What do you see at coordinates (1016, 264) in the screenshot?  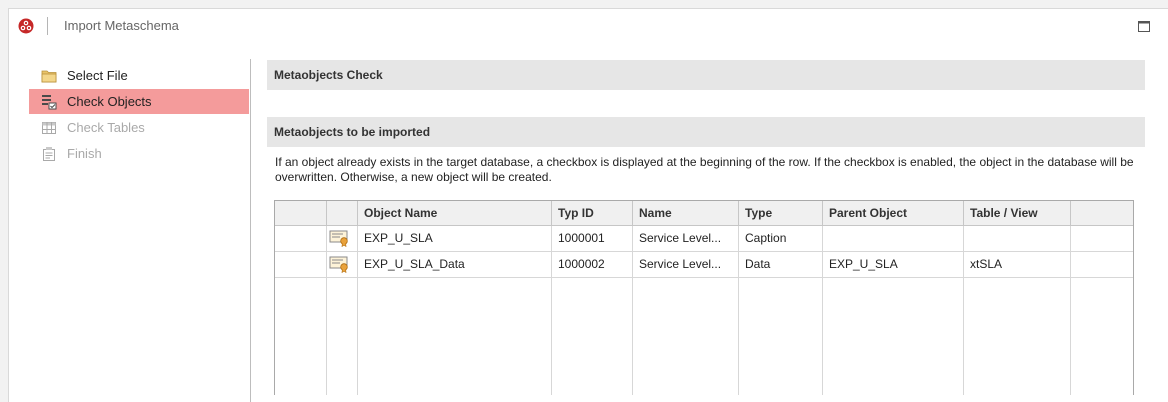 I see `cell-table-view: xtSLA` at bounding box center [1016, 264].